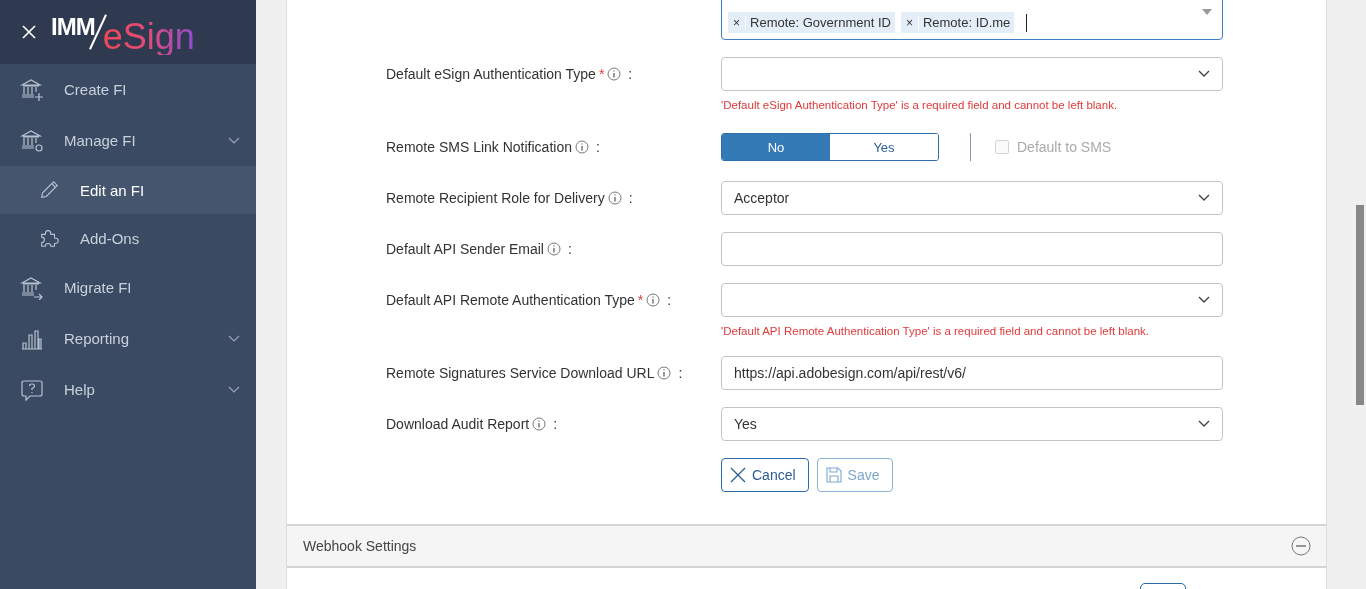 The width and height of the screenshot is (1366, 589). What do you see at coordinates (465, 249) in the screenshot?
I see `field-label: Default API Sender Email` at bounding box center [465, 249].